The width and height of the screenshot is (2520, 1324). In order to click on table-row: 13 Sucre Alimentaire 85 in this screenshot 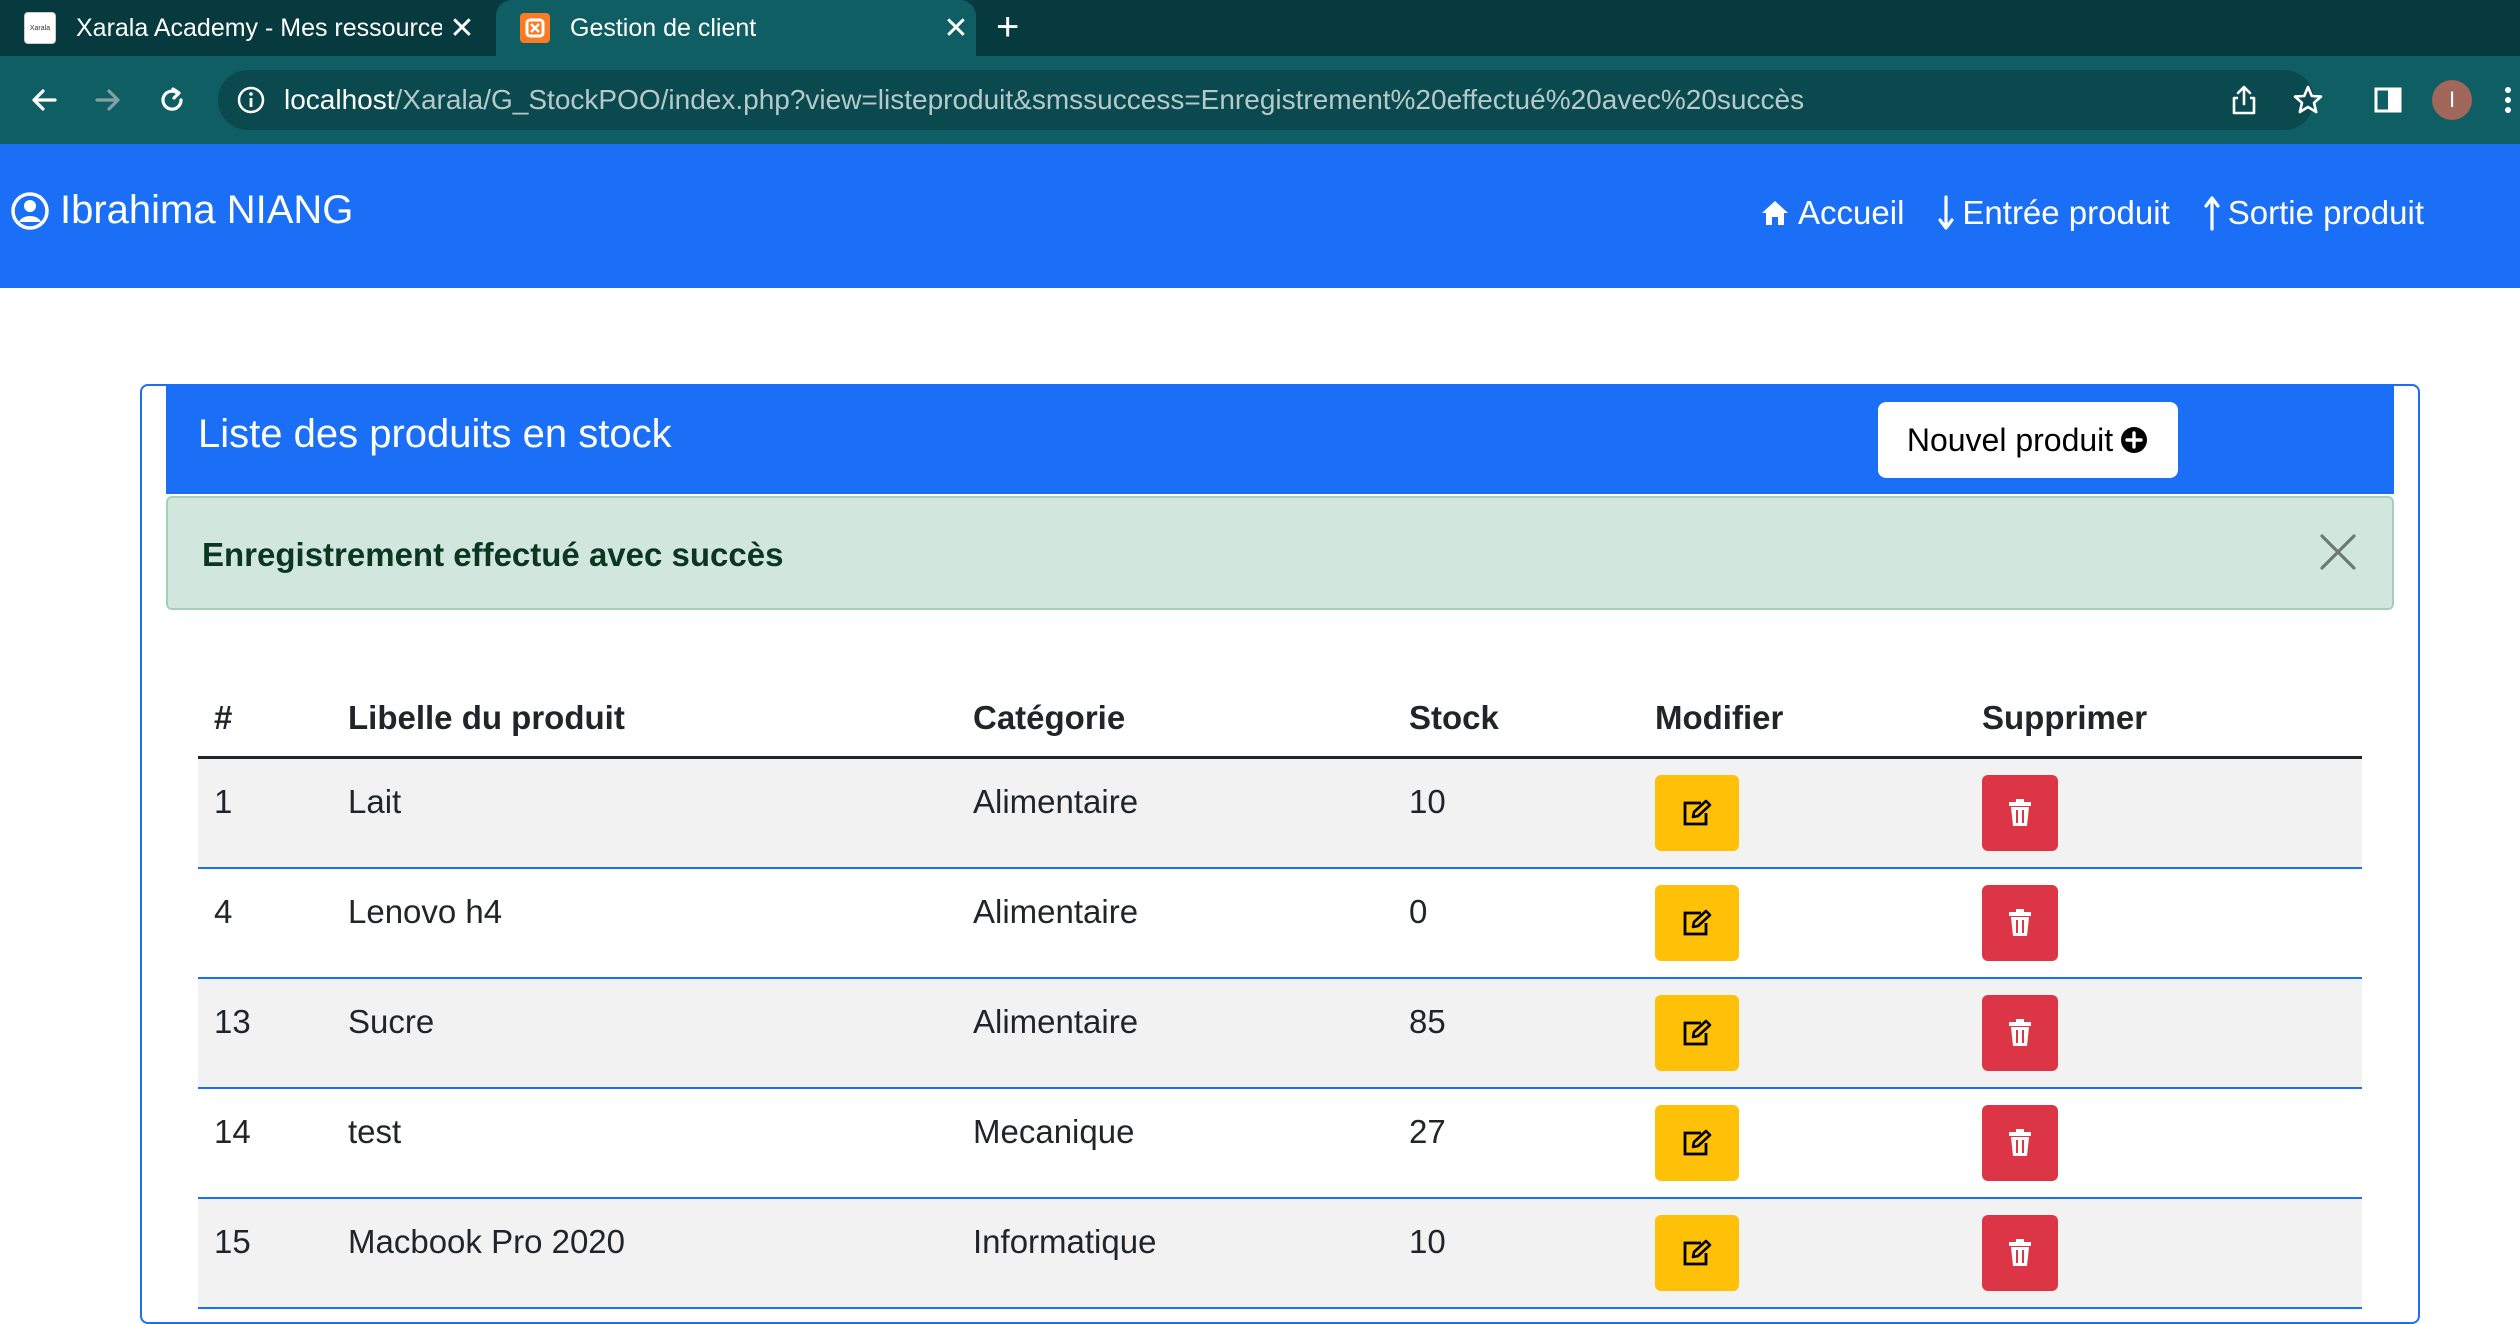, I will do `click(1280, 1032)`.